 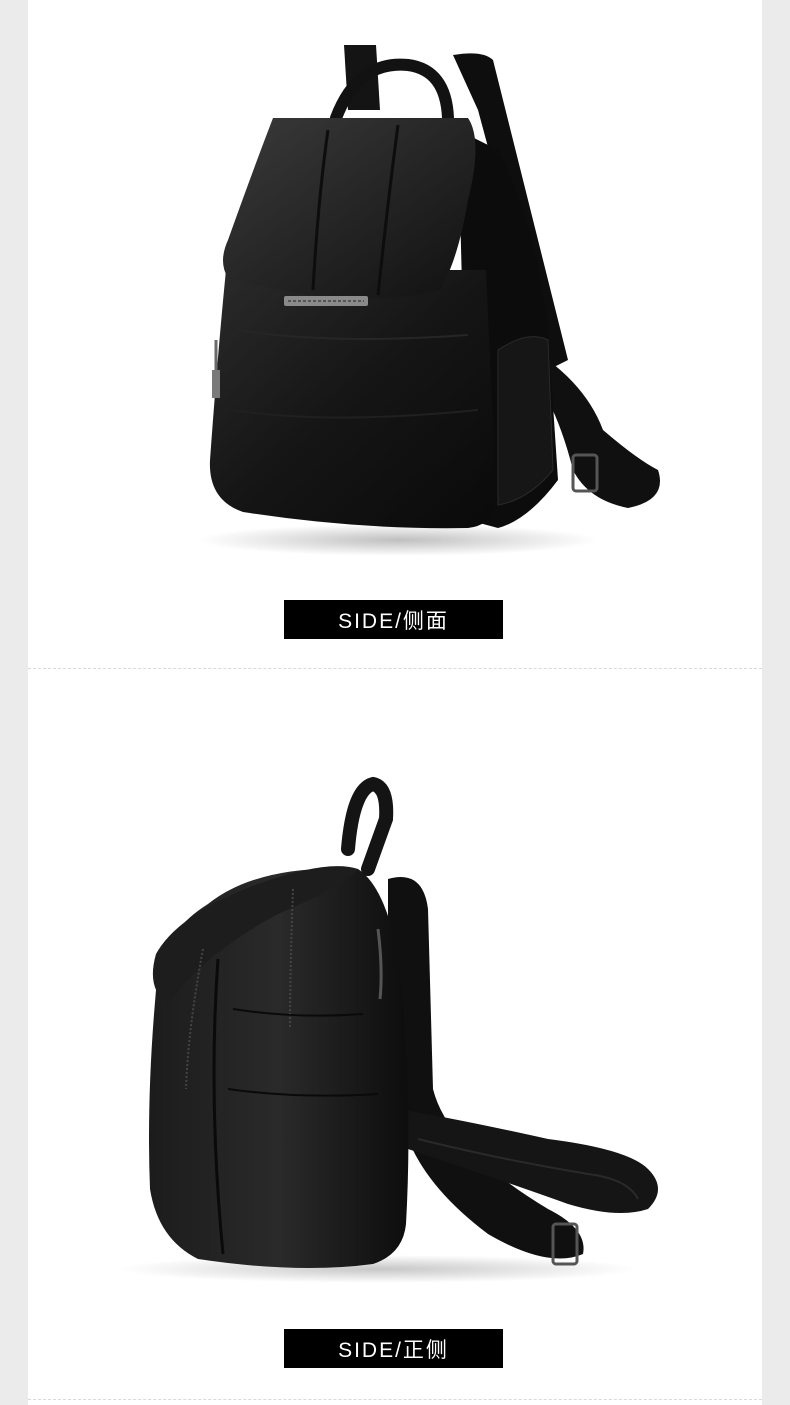 I want to click on section-divider-bottom, so click(x=395, y=1399).